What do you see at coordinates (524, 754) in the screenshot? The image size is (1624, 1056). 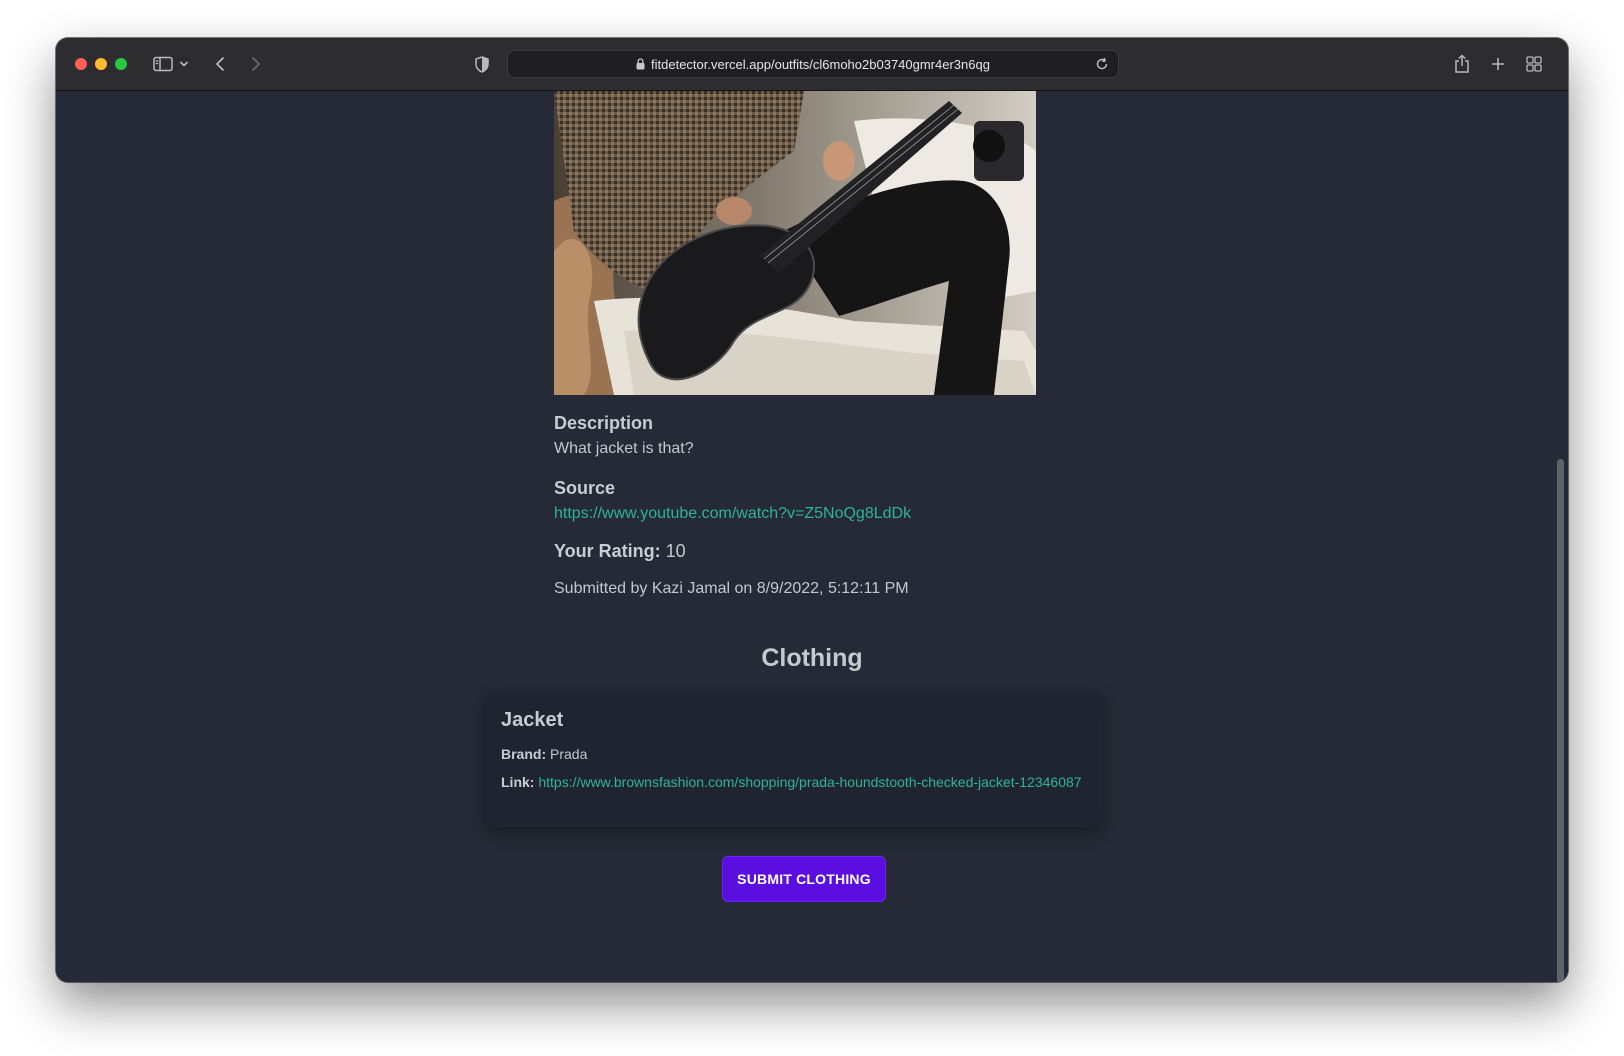 I see `brand-label: Brand:` at bounding box center [524, 754].